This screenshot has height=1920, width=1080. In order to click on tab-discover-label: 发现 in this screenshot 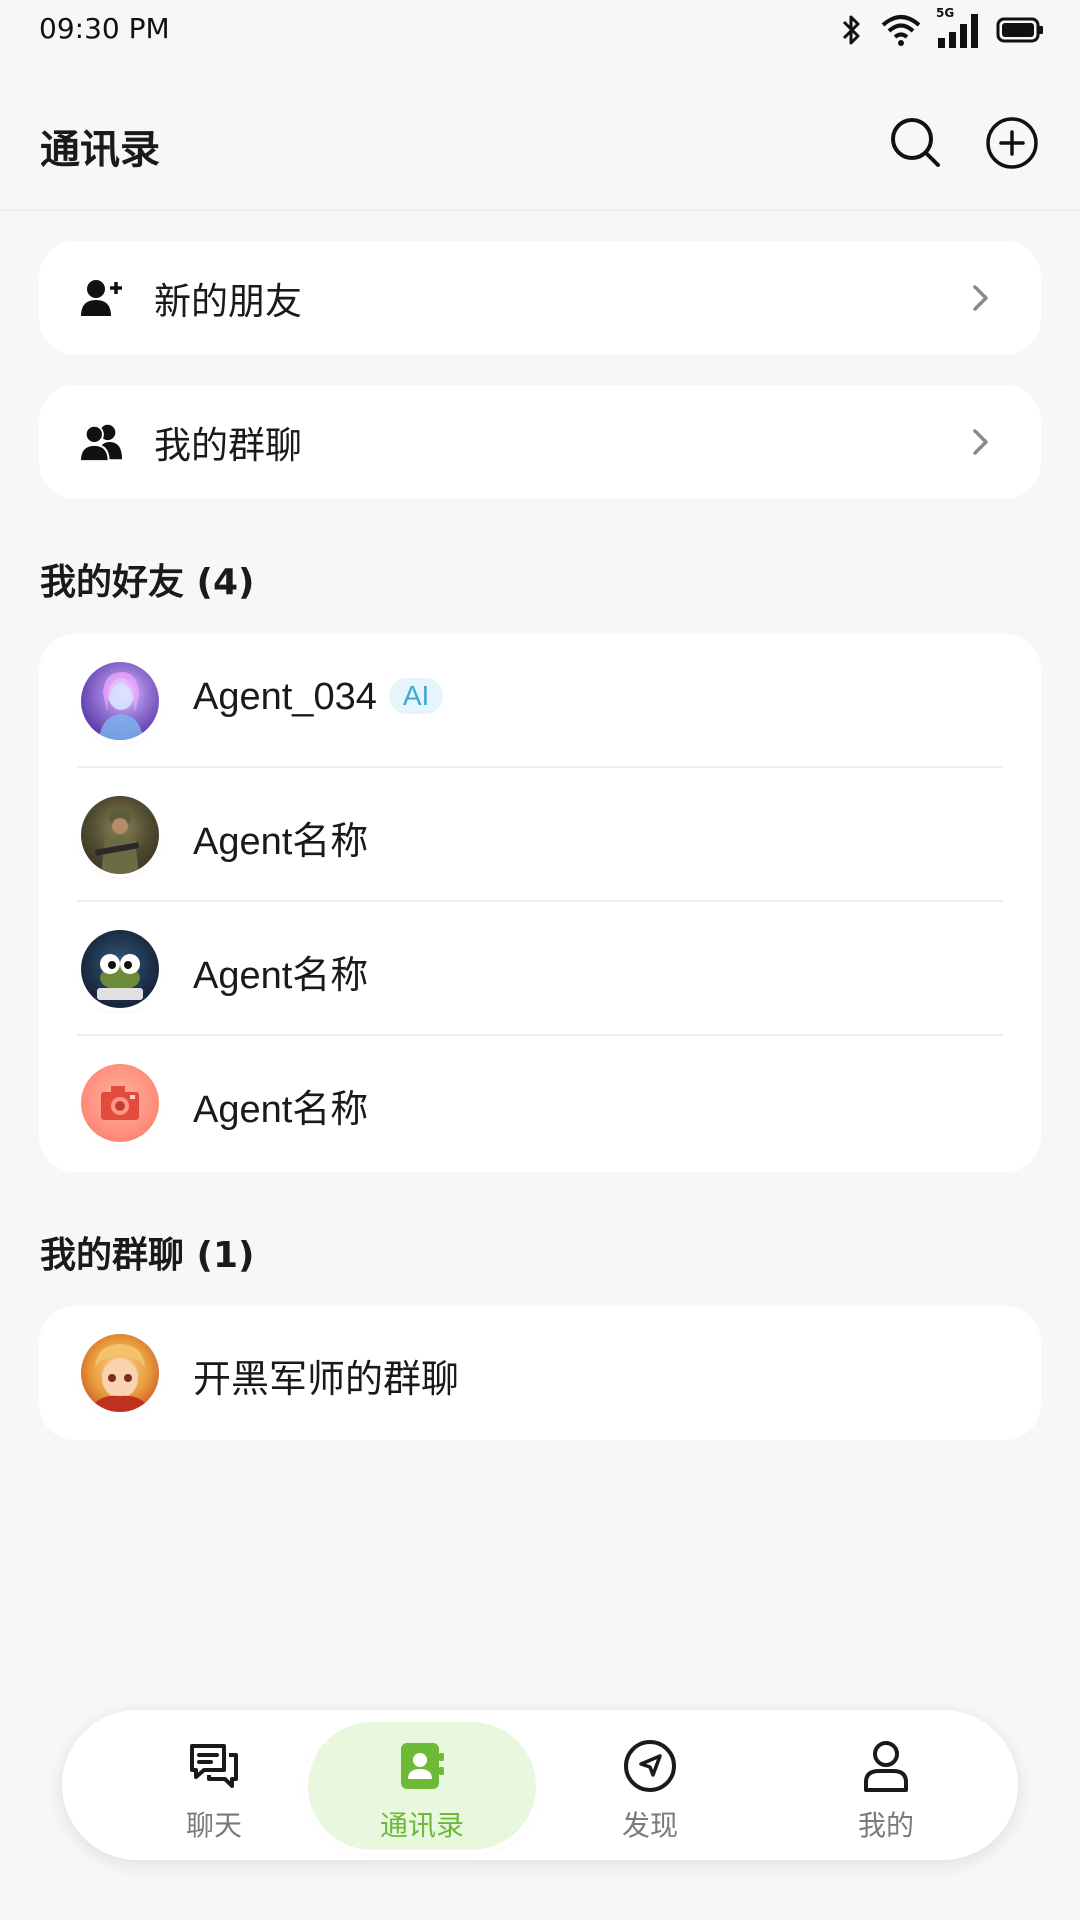, I will do `click(649, 1825)`.